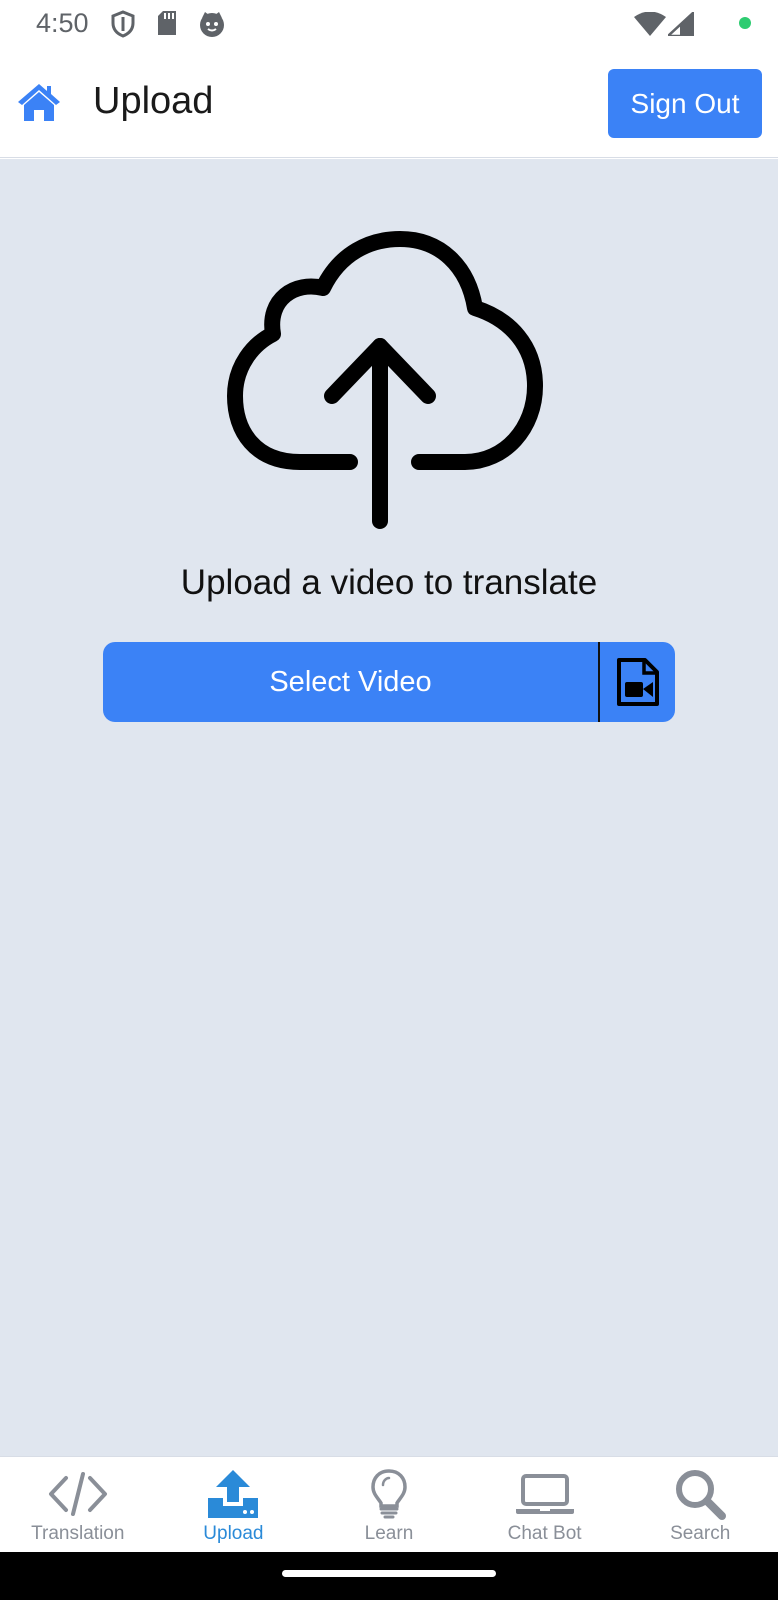 The width and height of the screenshot is (778, 1600). Describe the element at coordinates (700, 1533) in the screenshot. I see `nav-label: Search` at that location.